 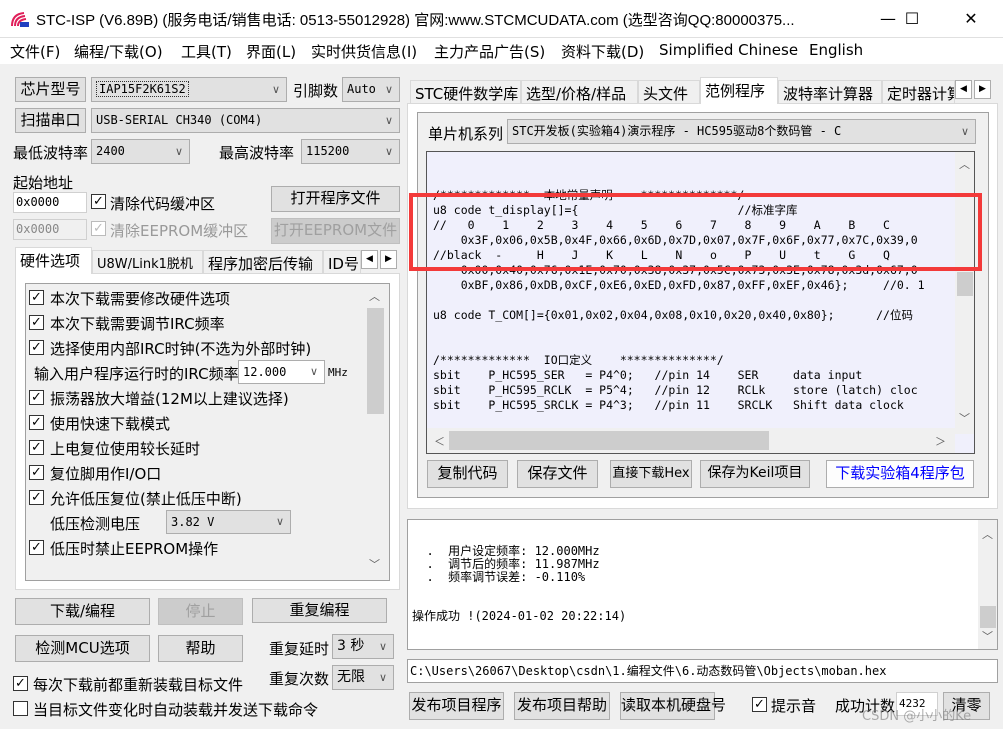 I want to click on irc-frequency-value: 12.000, so click(x=265, y=372).